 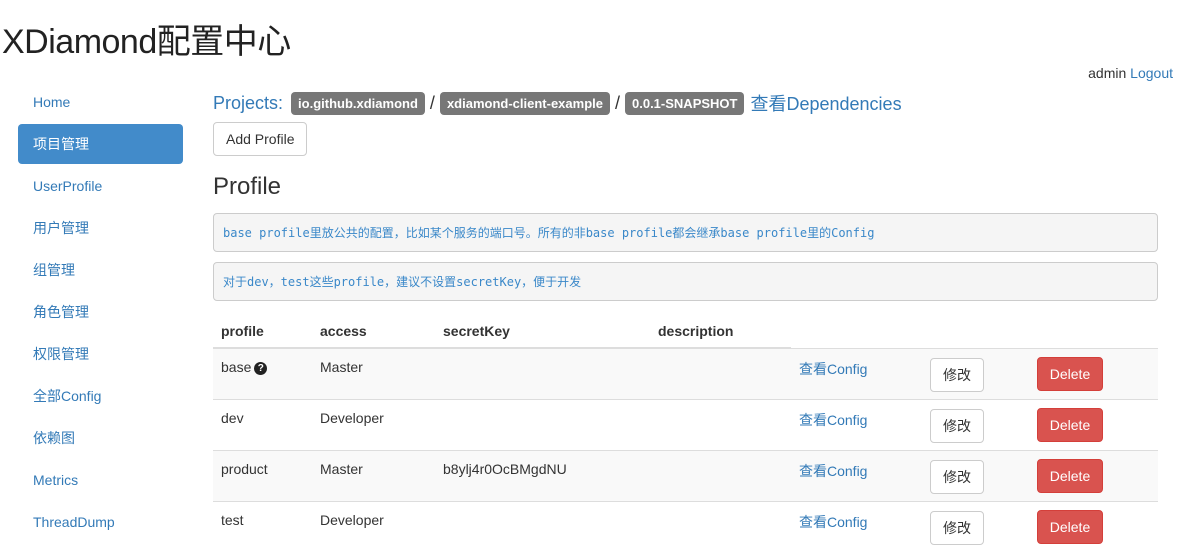 What do you see at coordinates (247, 186) in the screenshot?
I see `section-title: Profile` at bounding box center [247, 186].